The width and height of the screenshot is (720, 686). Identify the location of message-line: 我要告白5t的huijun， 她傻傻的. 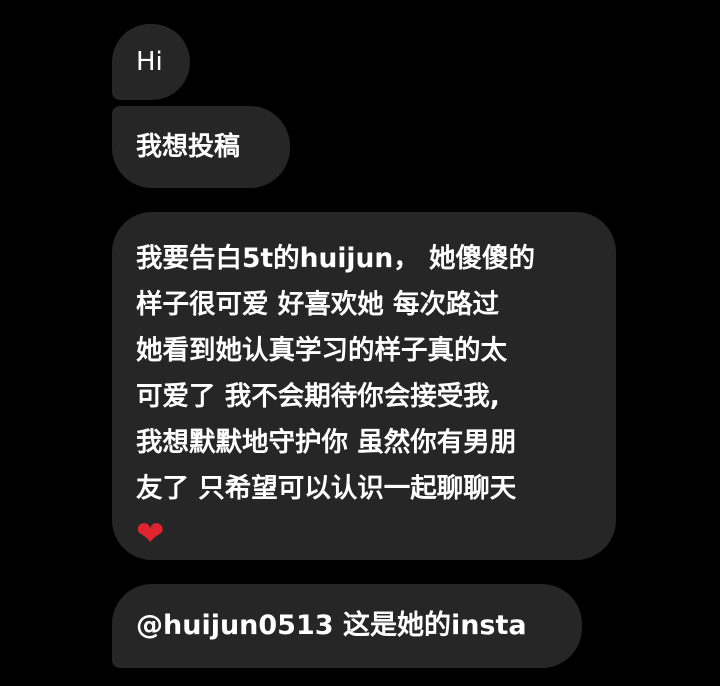
(335, 258).